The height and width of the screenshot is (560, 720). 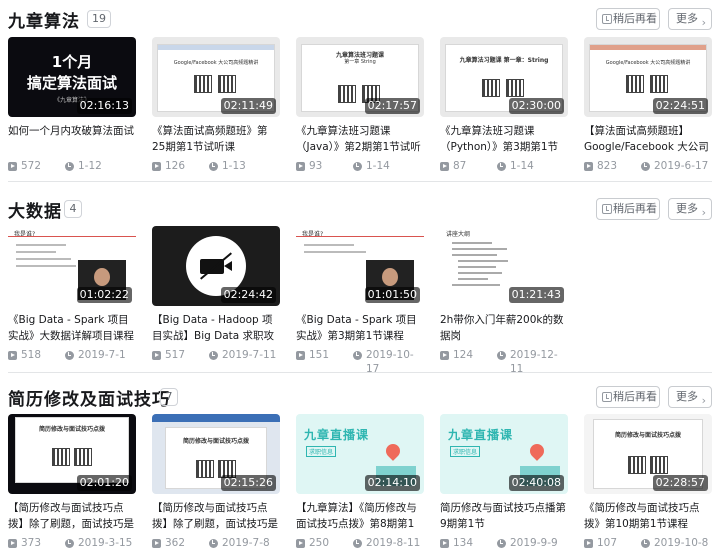 What do you see at coordinates (392, 106) in the screenshot?
I see `video-duration: 02:17:57` at bounding box center [392, 106].